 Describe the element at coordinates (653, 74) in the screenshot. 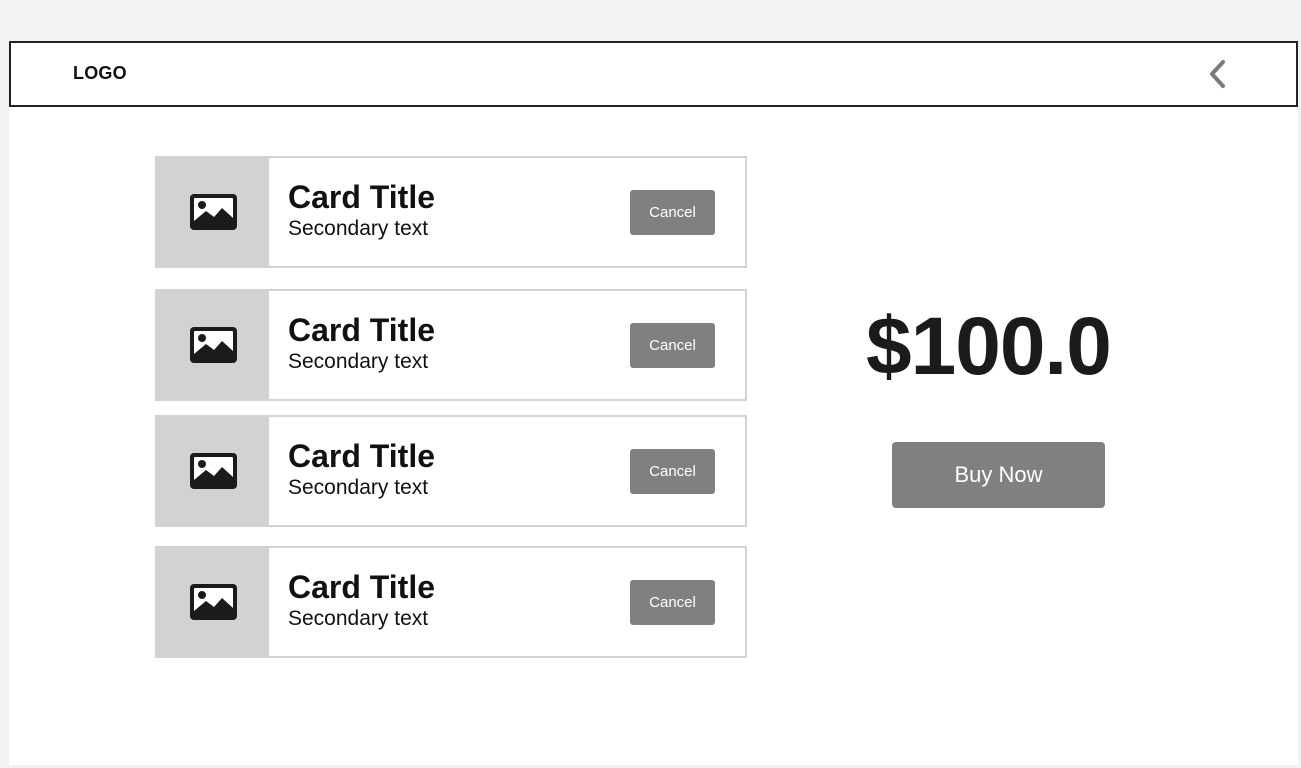

I see `header-bar: LOGO` at that location.